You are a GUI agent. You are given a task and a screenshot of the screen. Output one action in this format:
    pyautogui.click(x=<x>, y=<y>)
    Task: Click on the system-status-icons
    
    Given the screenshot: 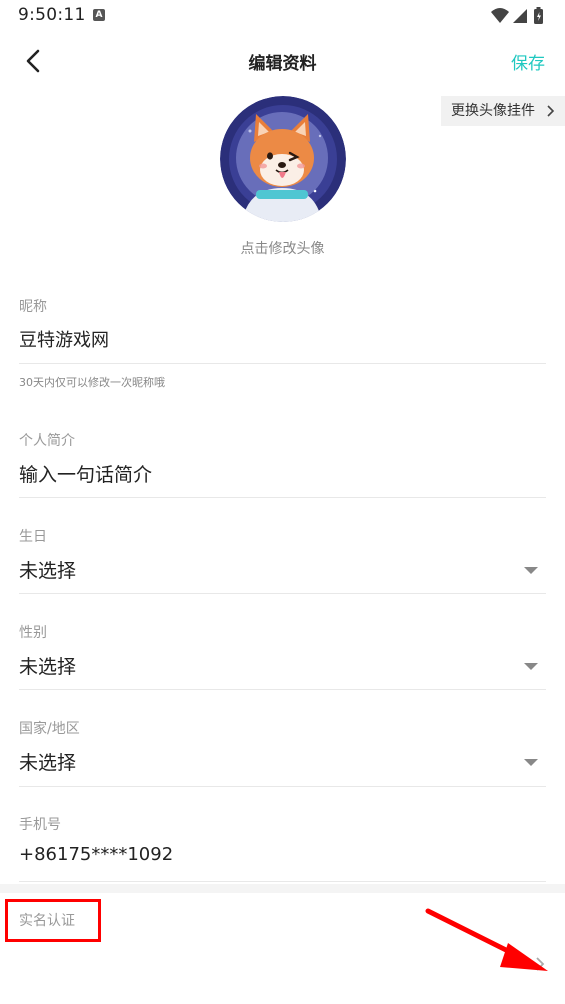 What is the action you would take?
    pyautogui.click(x=517, y=15)
    